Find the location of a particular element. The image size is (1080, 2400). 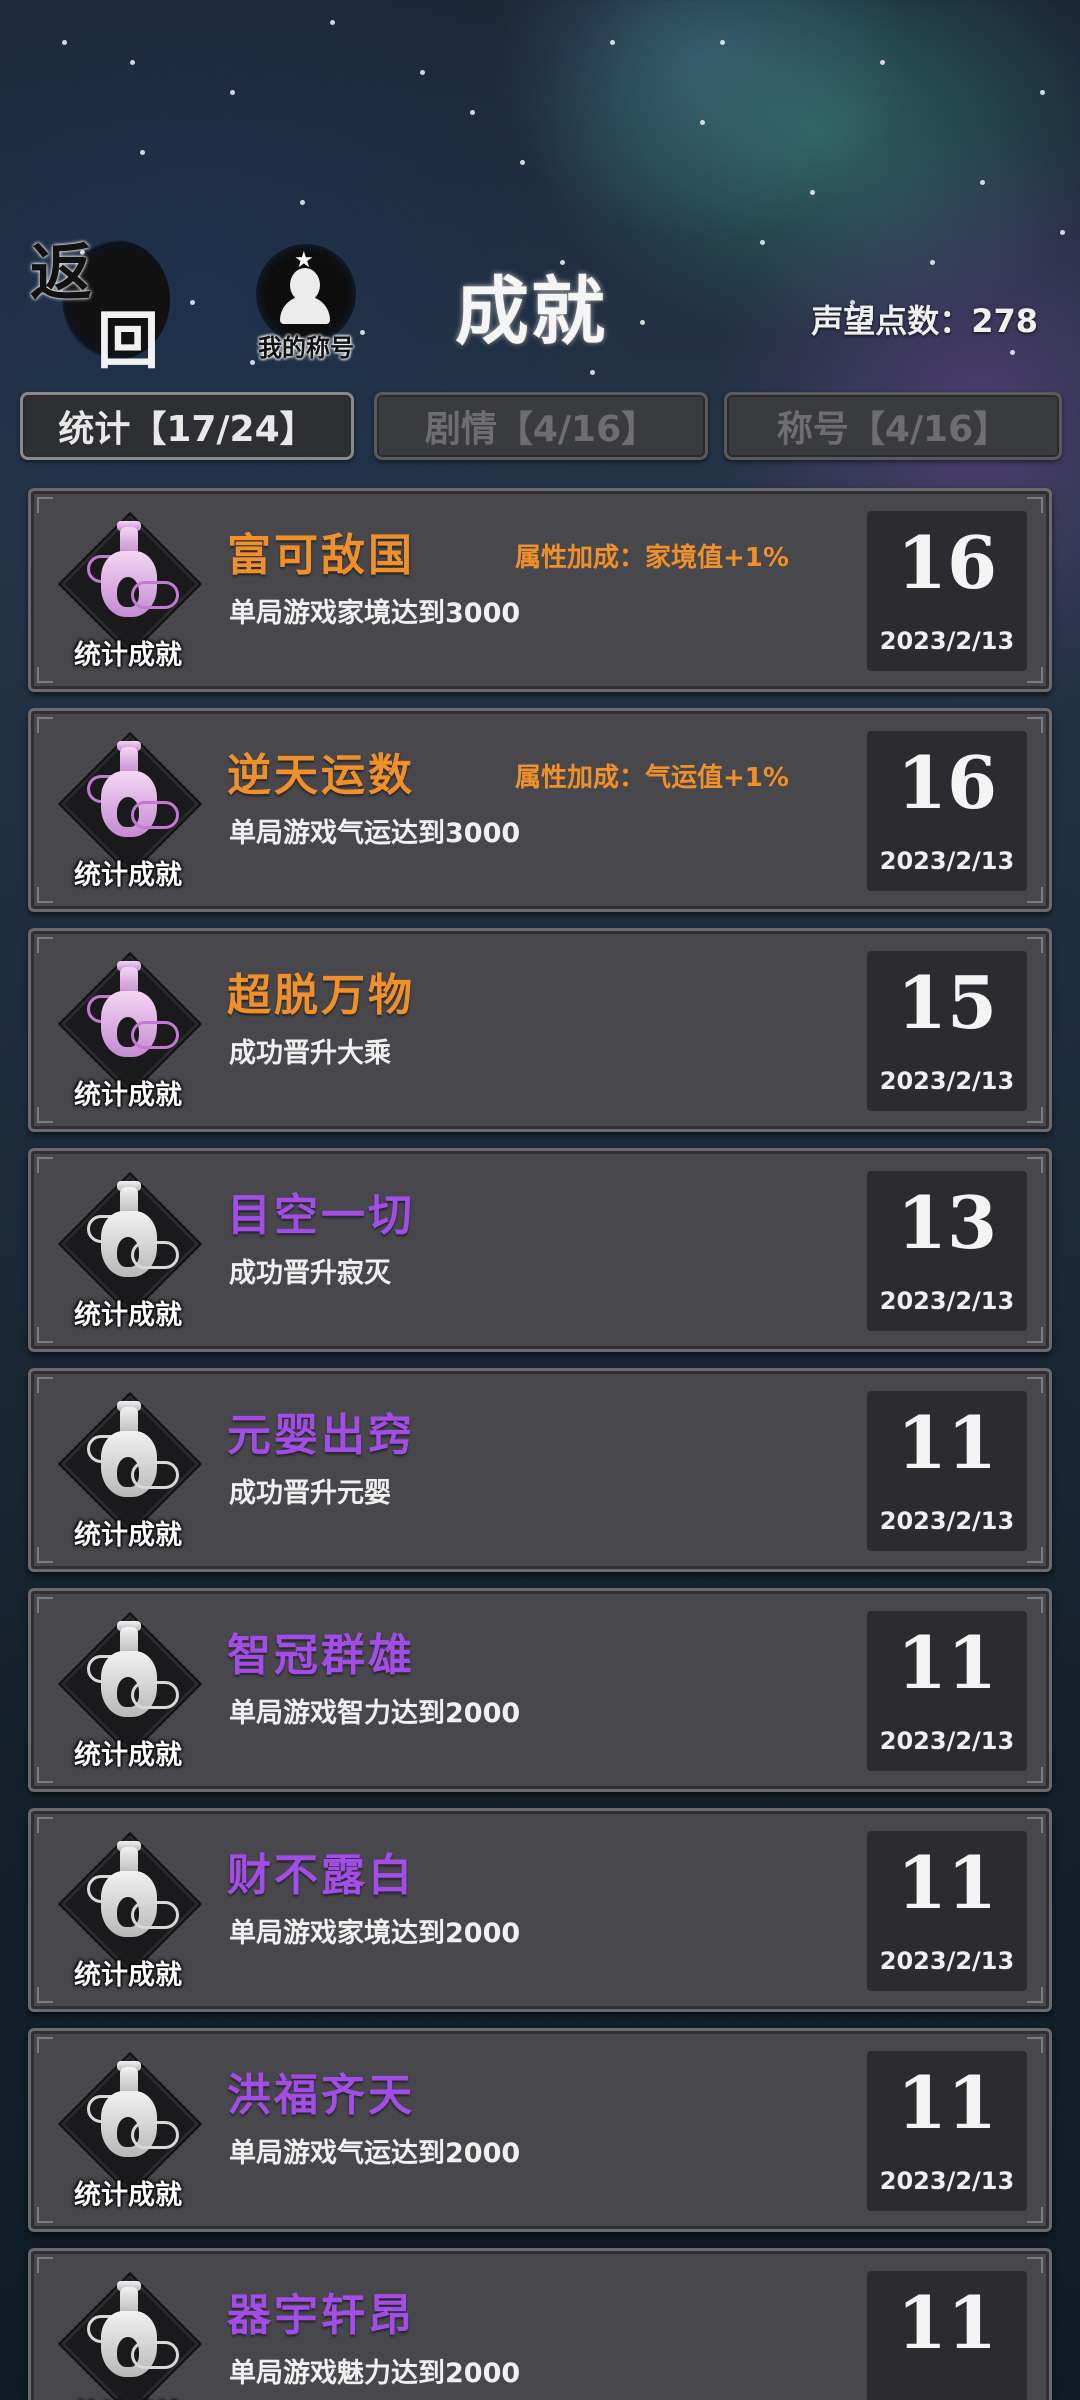

tab-bar: 统计【17/24】 剧情【4/16】 称号【4/16】 is located at coordinates (541, 428).